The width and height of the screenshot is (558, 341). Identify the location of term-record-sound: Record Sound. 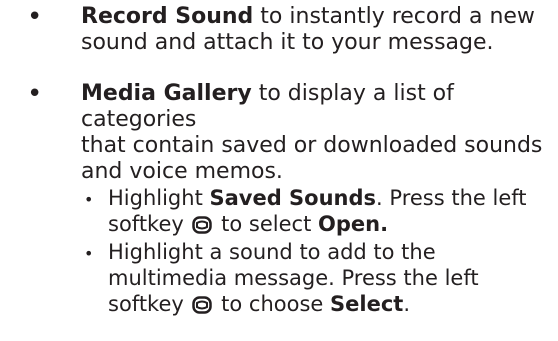
(167, 16).